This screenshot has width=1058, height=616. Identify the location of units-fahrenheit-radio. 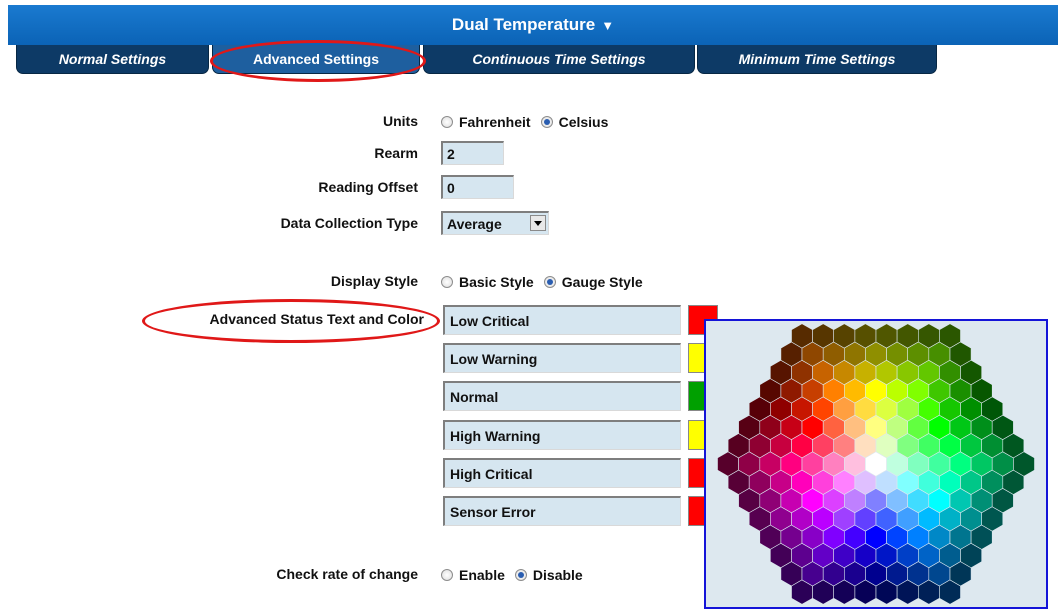
(447, 122).